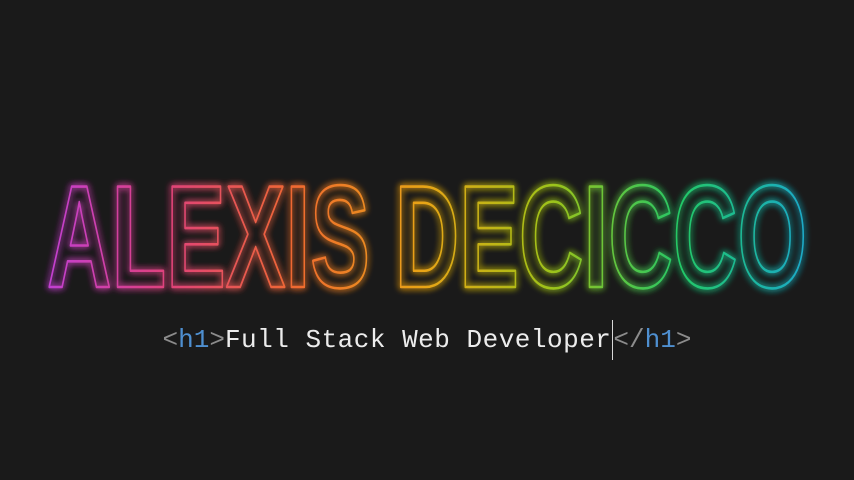  I want to click on open-tag-lt: <, so click(170, 340).